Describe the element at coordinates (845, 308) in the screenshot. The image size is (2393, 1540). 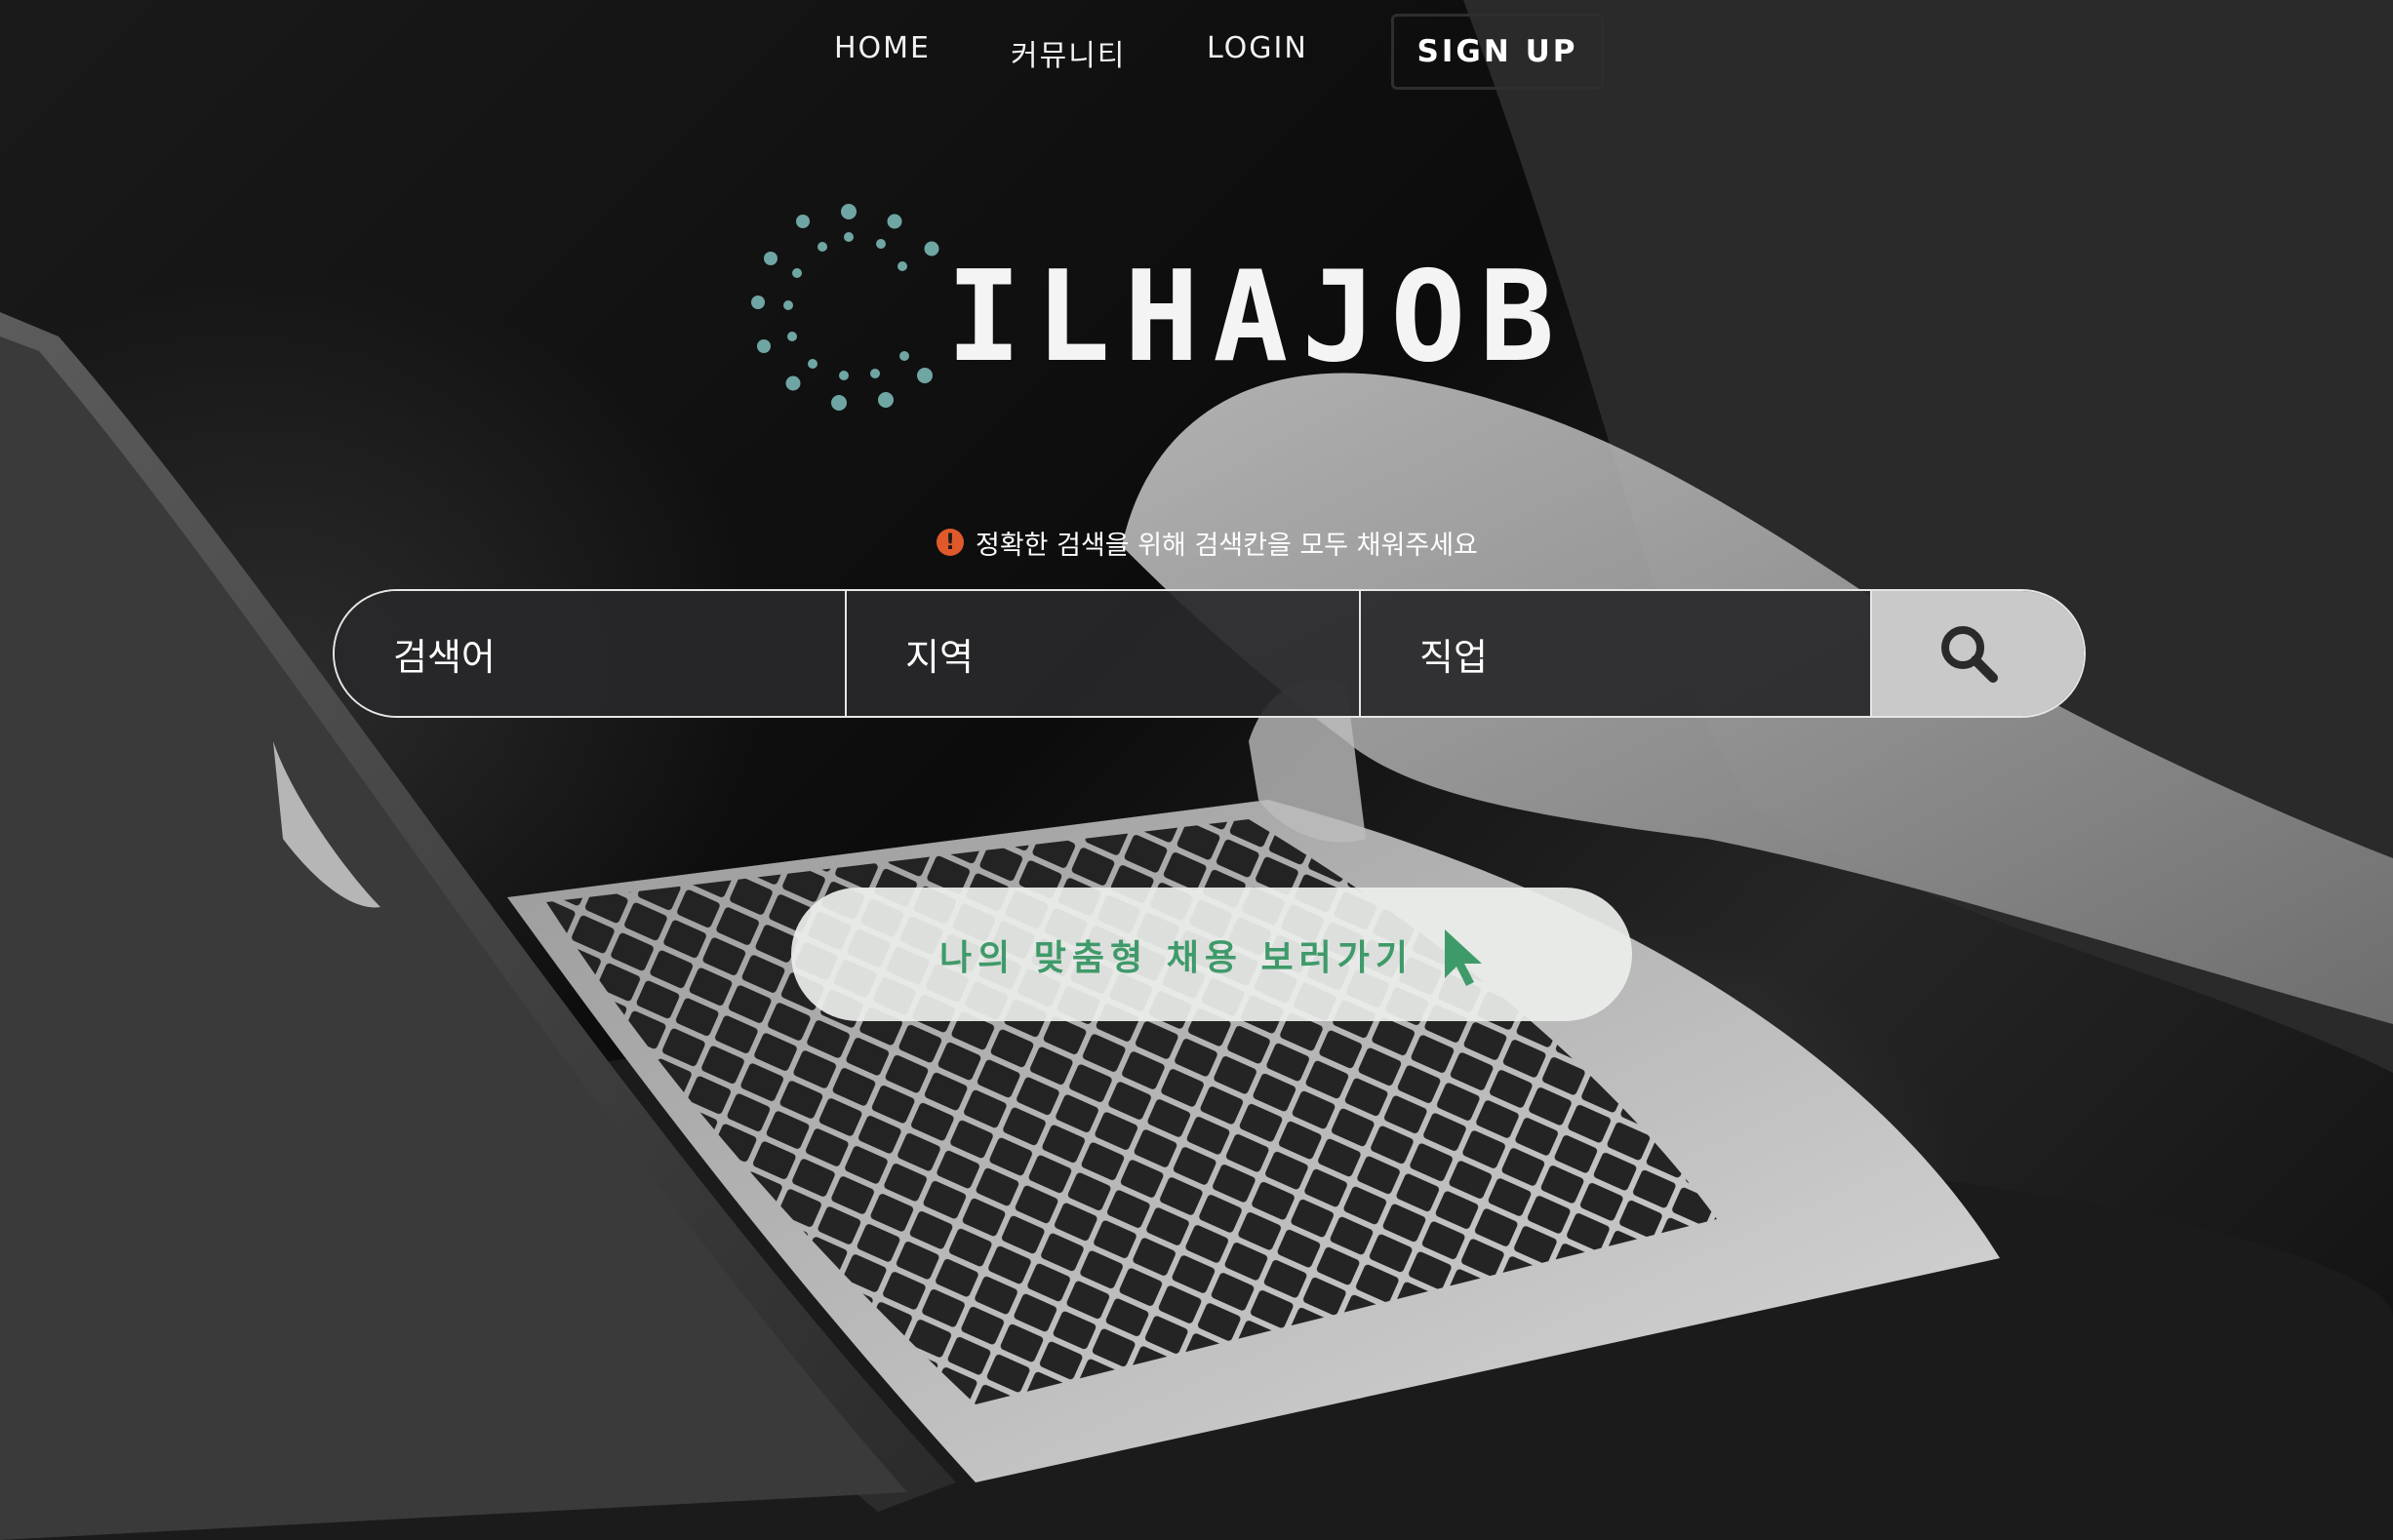
I see `logo-dots-icon` at that location.